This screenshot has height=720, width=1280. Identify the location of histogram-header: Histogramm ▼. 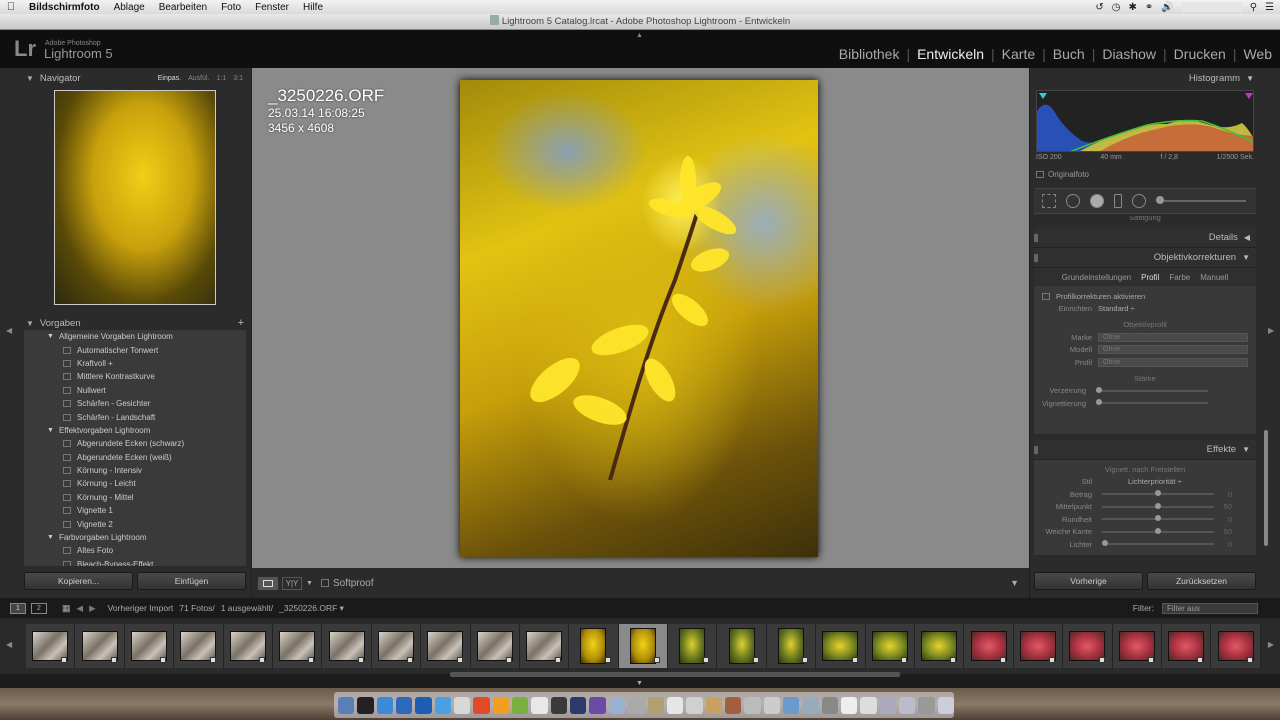
(1145, 78).